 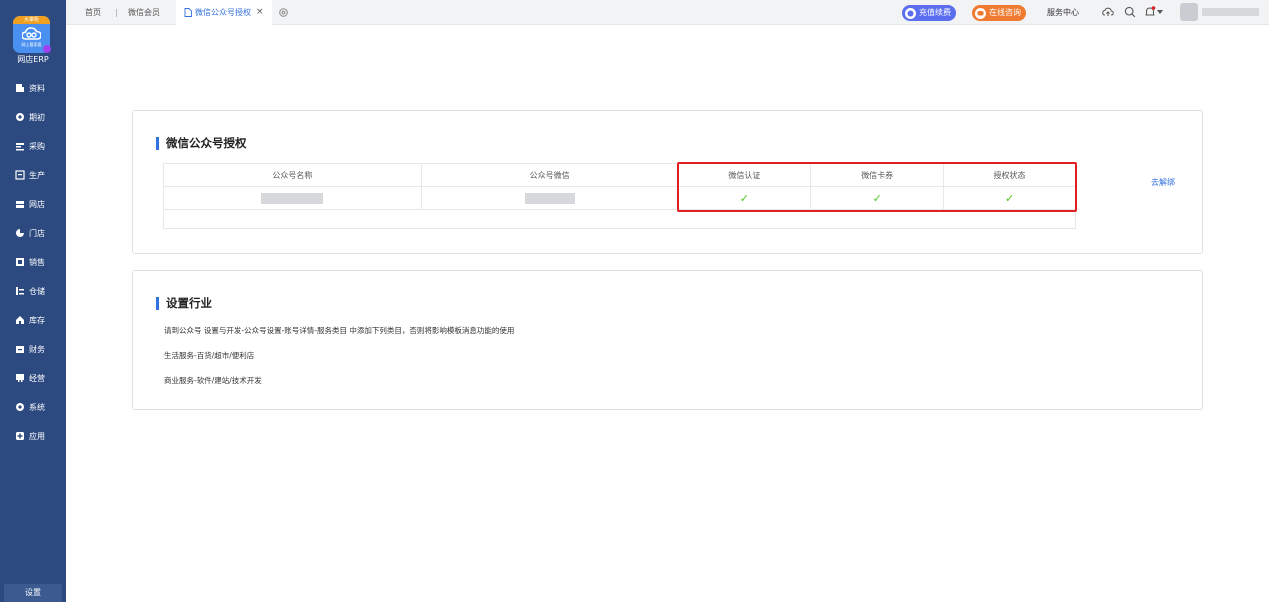 What do you see at coordinates (93, 12) in the screenshot?
I see `tab-home: 首页` at bounding box center [93, 12].